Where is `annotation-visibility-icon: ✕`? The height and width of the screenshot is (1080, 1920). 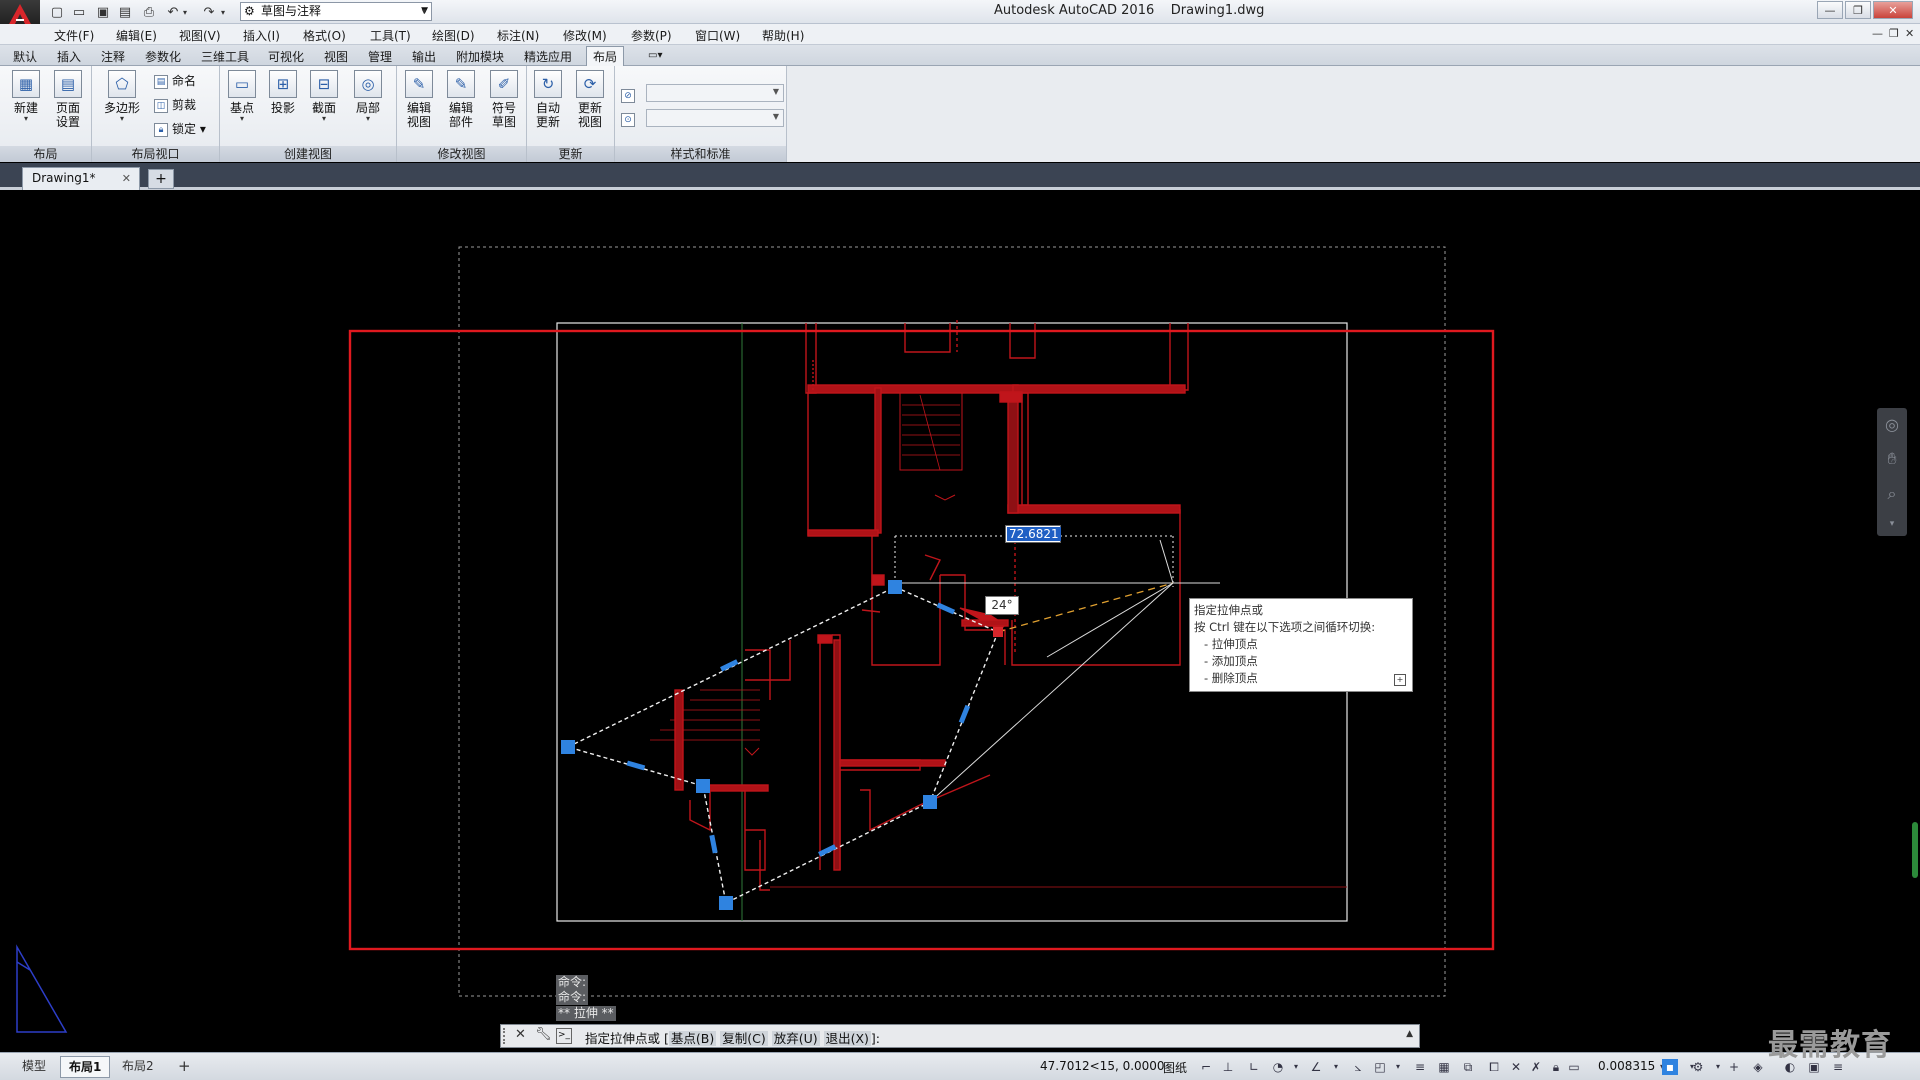 annotation-visibility-icon: ✕ is located at coordinates (1516, 1067).